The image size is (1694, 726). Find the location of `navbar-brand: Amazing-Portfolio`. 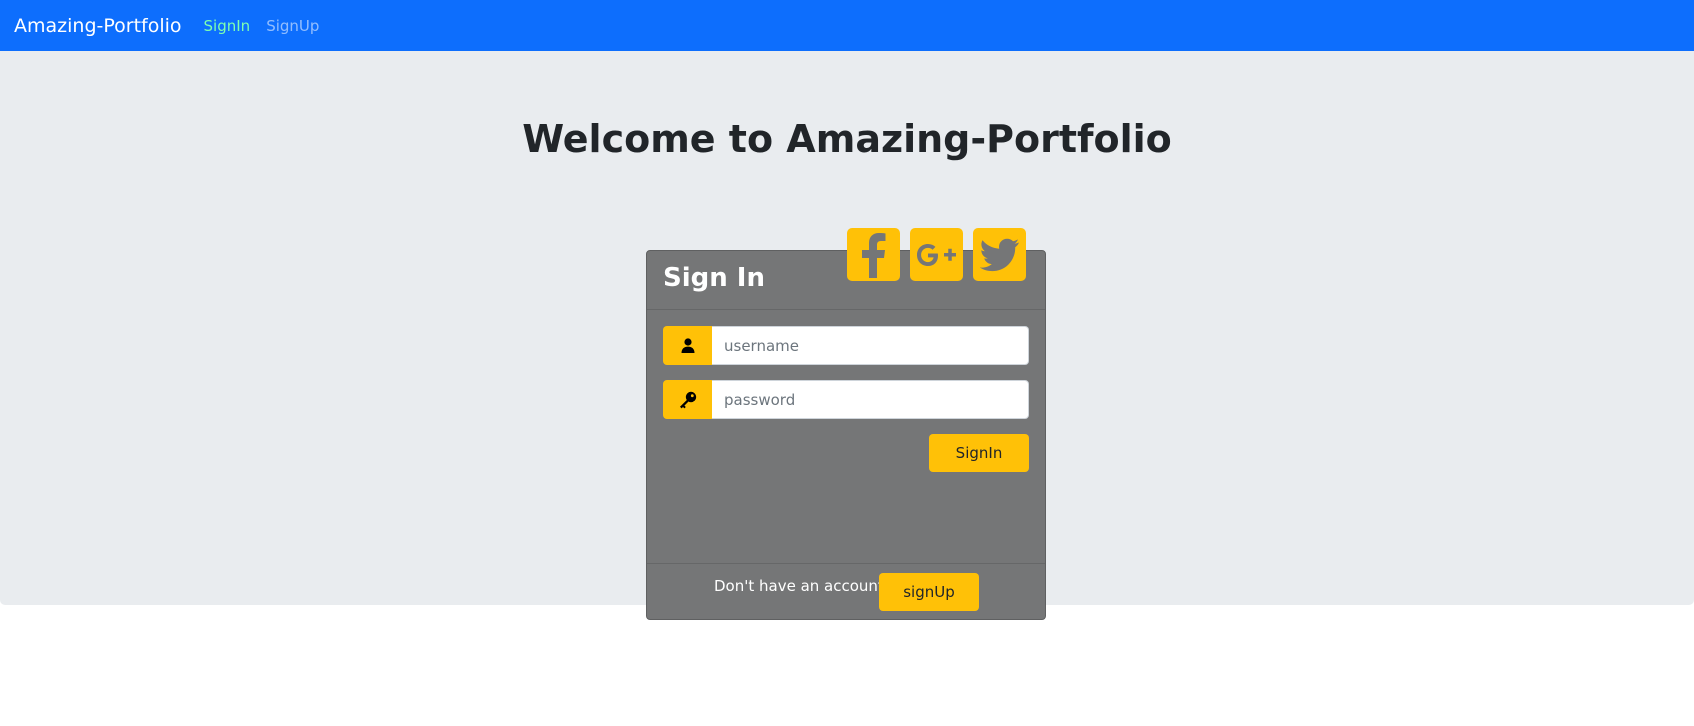

navbar-brand: Amazing-Portfolio is located at coordinates (98, 26).